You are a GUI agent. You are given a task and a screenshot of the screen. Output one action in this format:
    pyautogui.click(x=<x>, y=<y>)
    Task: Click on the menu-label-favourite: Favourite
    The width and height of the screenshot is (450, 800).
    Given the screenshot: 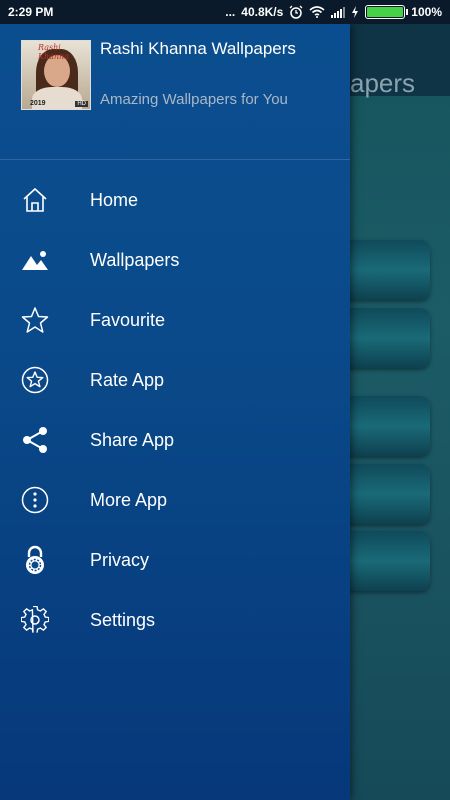 What is the action you would take?
    pyautogui.click(x=128, y=319)
    